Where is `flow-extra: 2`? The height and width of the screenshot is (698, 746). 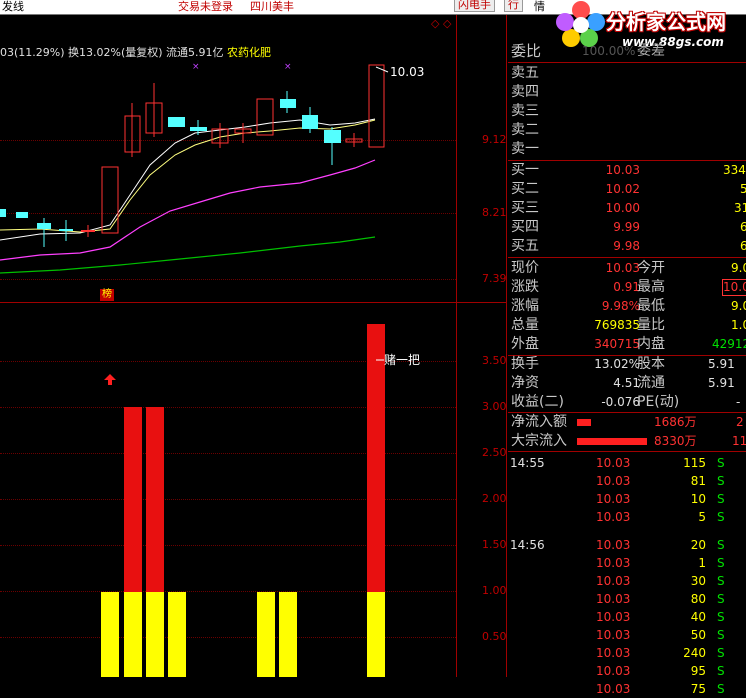 flow-extra: 2 is located at coordinates (740, 422).